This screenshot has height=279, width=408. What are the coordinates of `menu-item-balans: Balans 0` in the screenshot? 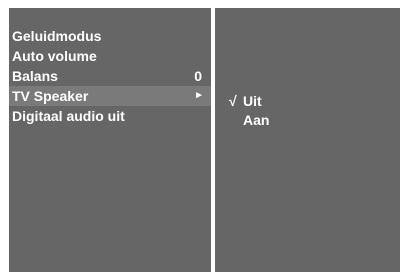 It's located at (110, 76).